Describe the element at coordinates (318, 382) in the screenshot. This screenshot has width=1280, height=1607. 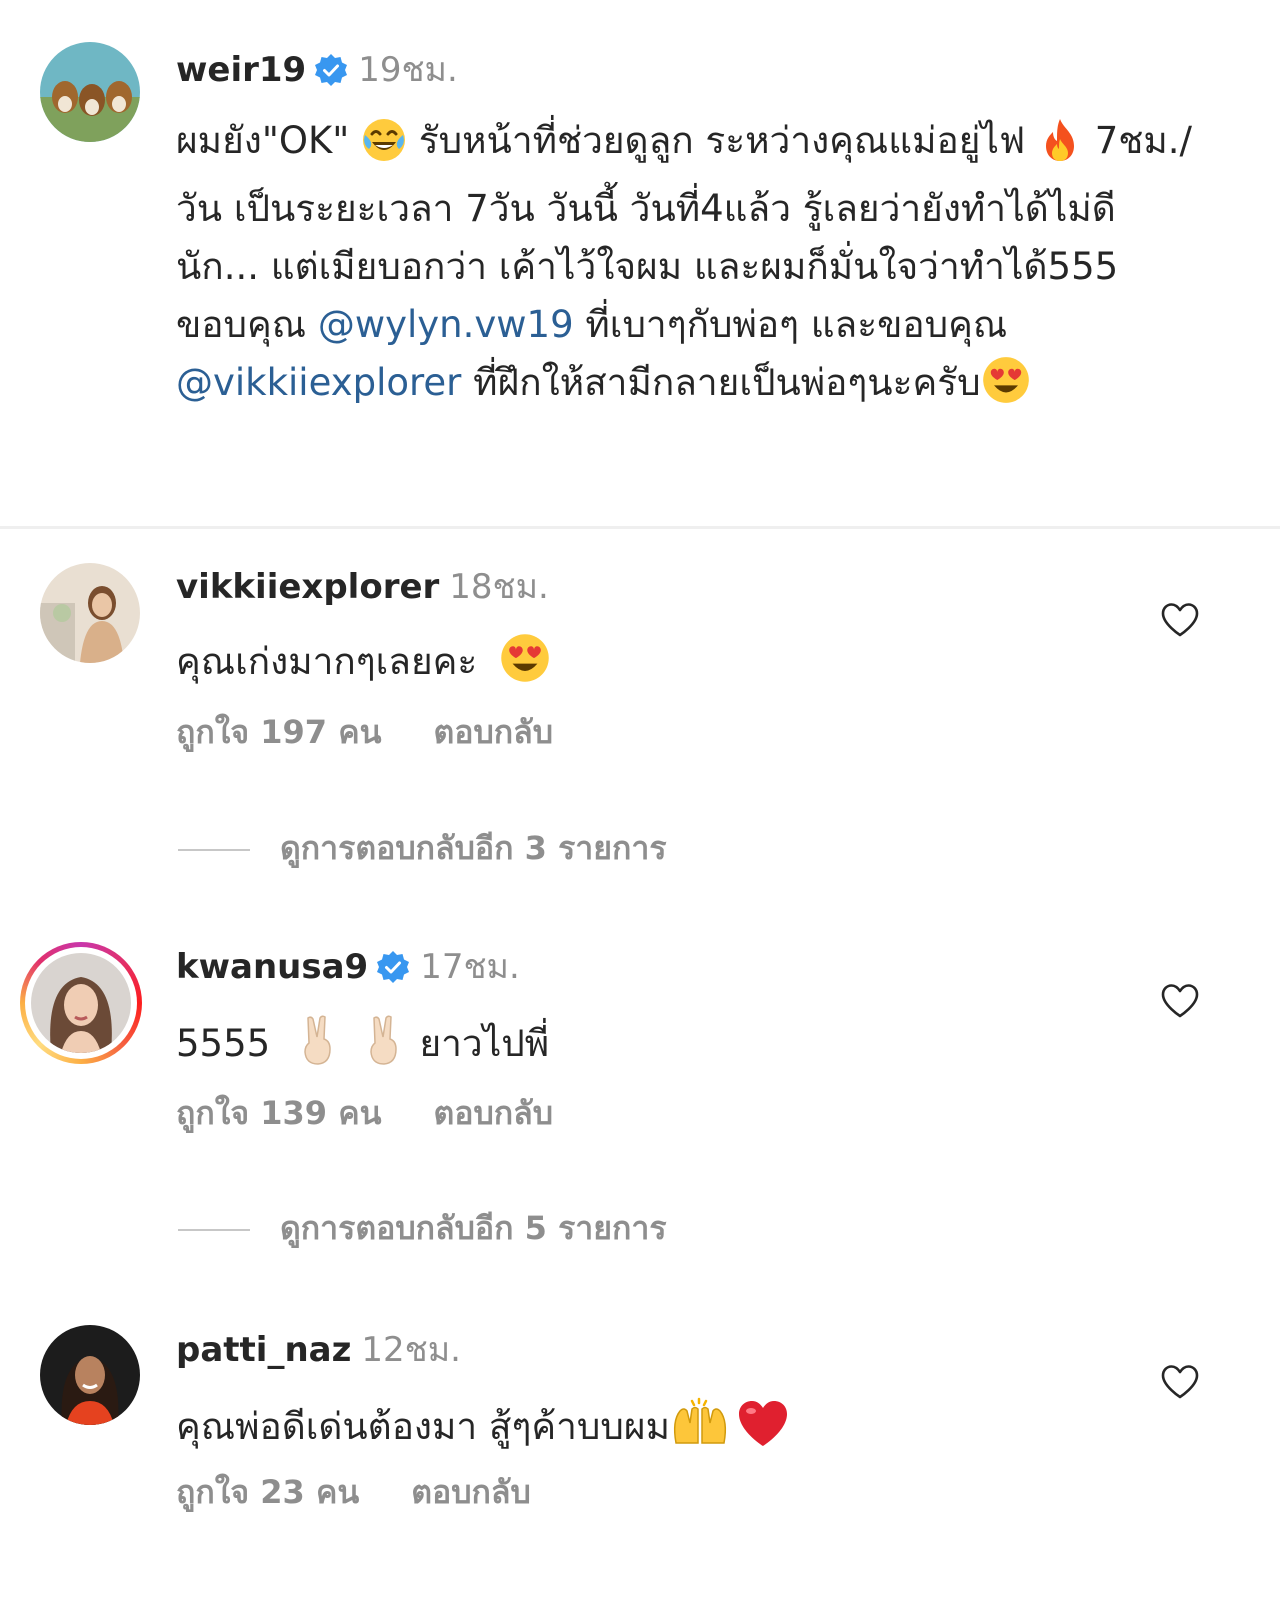
I see `mention-link-vikkiiexplorer: @vikkiiexplorer` at that location.